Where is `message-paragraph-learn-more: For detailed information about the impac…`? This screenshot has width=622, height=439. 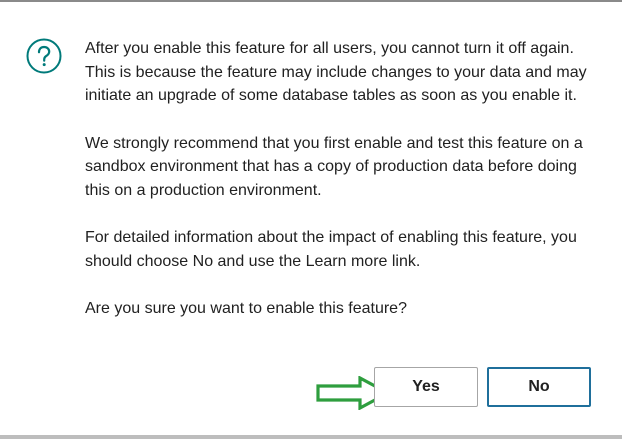 message-paragraph-learn-more: For detailed information about the impac… is located at coordinates (331, 249).